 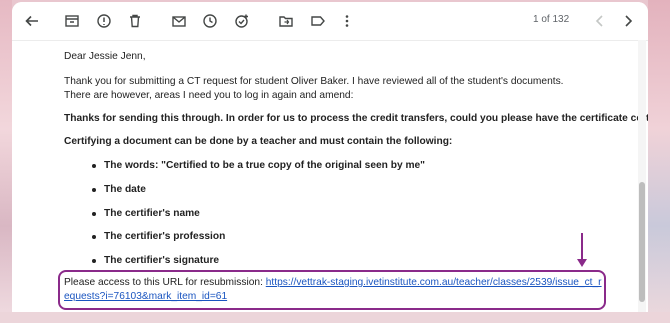 What do you see at coordinates (659, 161) in the screenshot?
I see `background-right` at bounding box center [659, 161].